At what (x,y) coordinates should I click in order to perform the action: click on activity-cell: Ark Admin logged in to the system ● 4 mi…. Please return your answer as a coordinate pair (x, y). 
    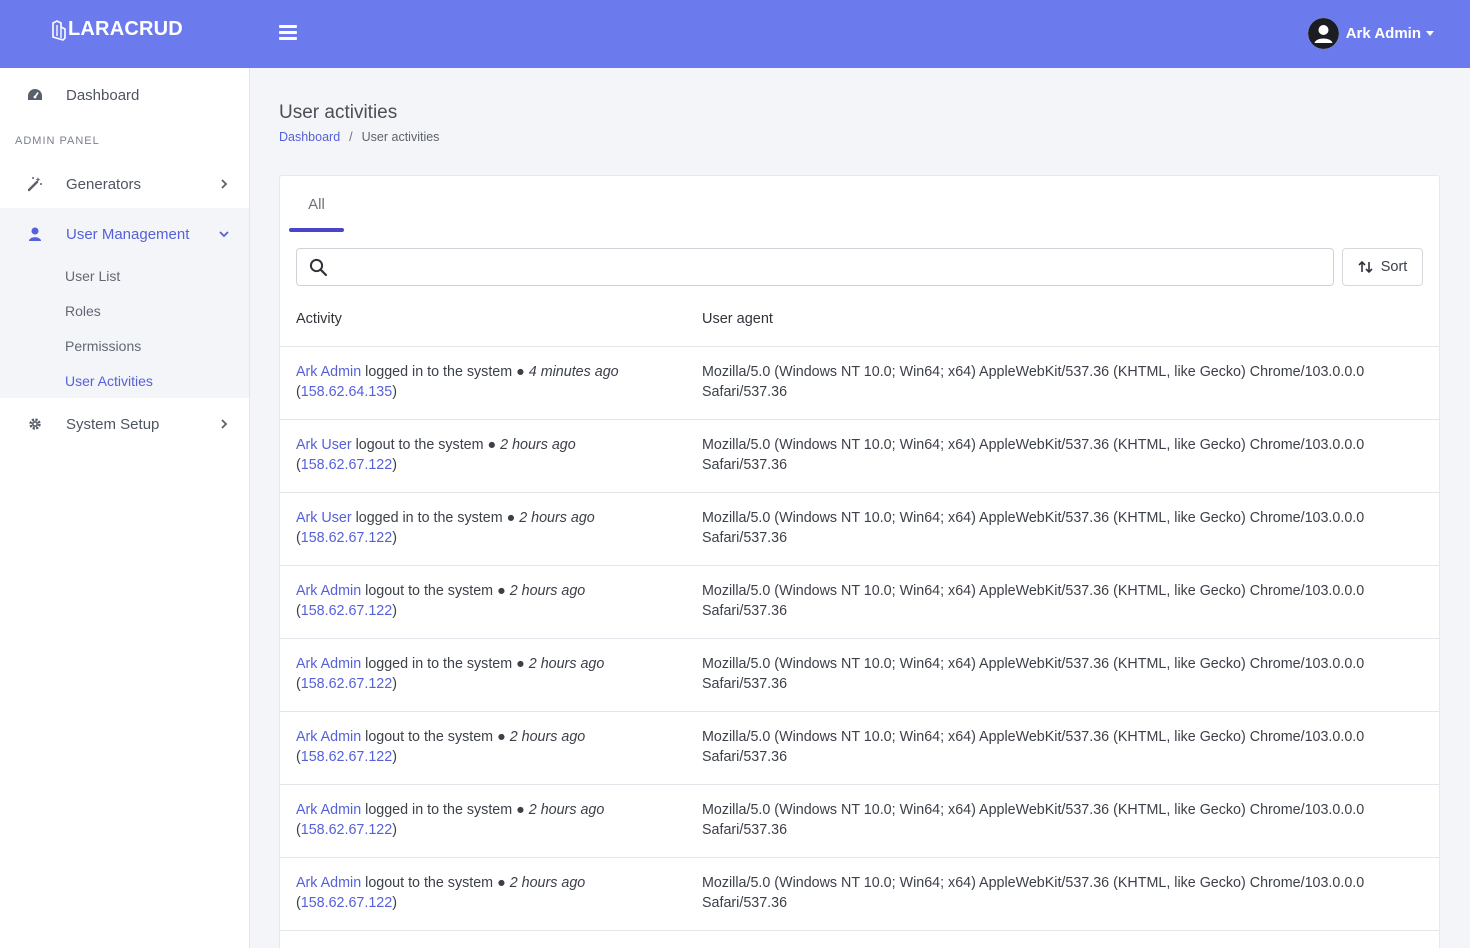
    Looking at the image, I should click on (457, 382).